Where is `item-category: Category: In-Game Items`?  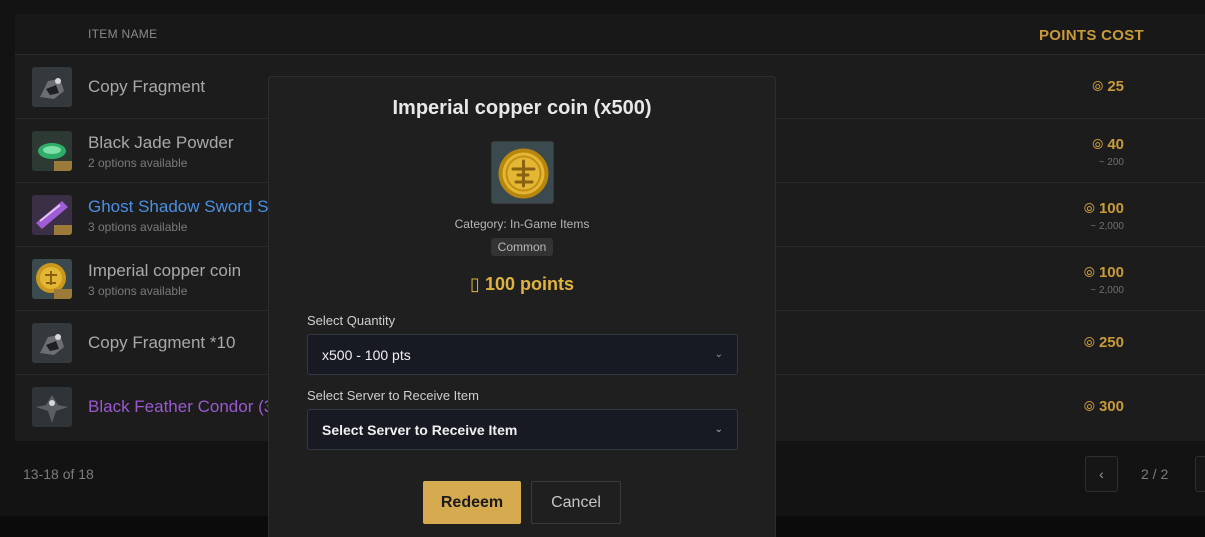 item-category: Category: In-Game Items is located at coordinates (522, 224).